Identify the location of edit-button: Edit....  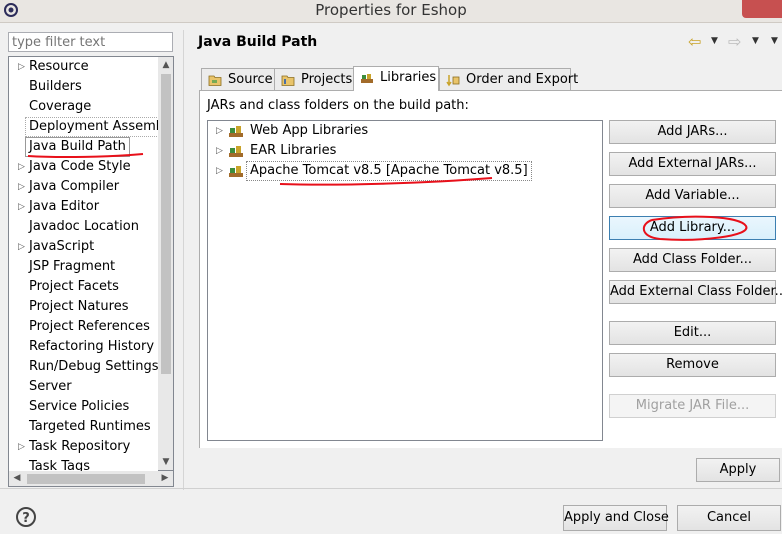
(692, 333).